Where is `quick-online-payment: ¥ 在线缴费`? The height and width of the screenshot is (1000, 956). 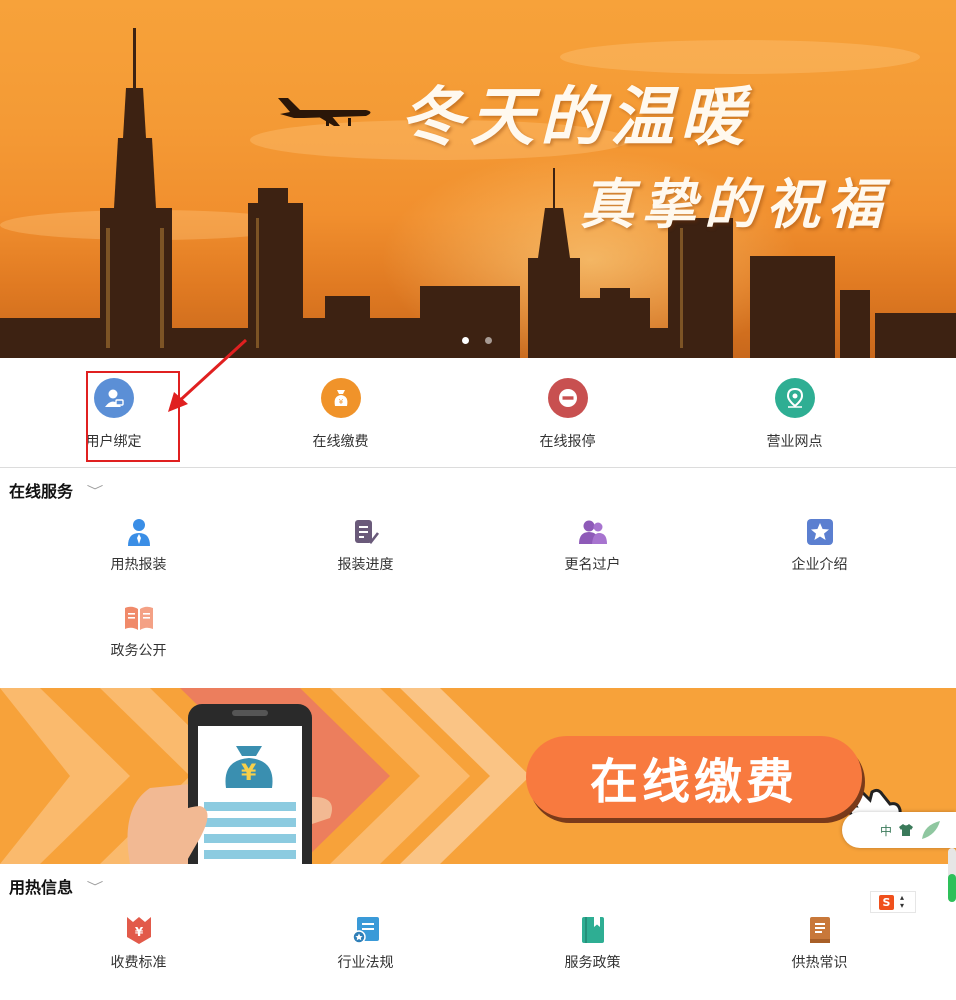 quick-online-payment: ¥ 在线缴费 is located at coordinates (340, 412).